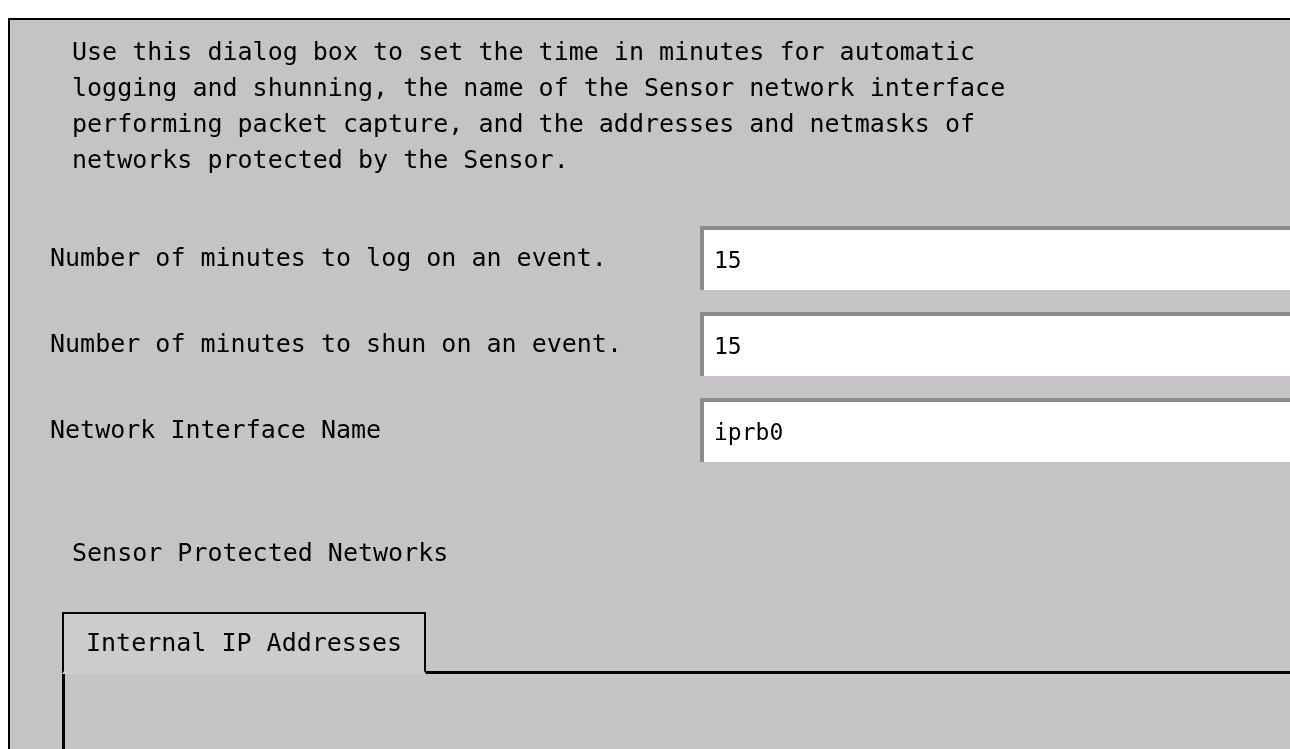 The image size is (1290, 749). What do you see at coordinates (995, 430) in the screenshot?
I see `input-field: iprb0` at bounding box center [995, 430].